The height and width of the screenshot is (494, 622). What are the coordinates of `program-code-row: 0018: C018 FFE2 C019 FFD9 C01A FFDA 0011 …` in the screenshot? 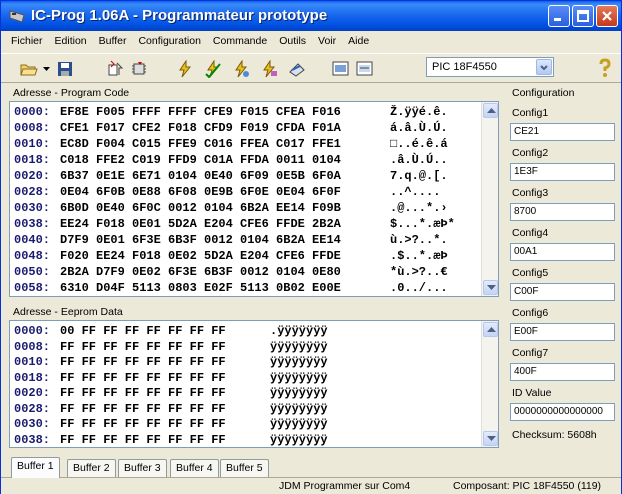 It's located at (242, 160).